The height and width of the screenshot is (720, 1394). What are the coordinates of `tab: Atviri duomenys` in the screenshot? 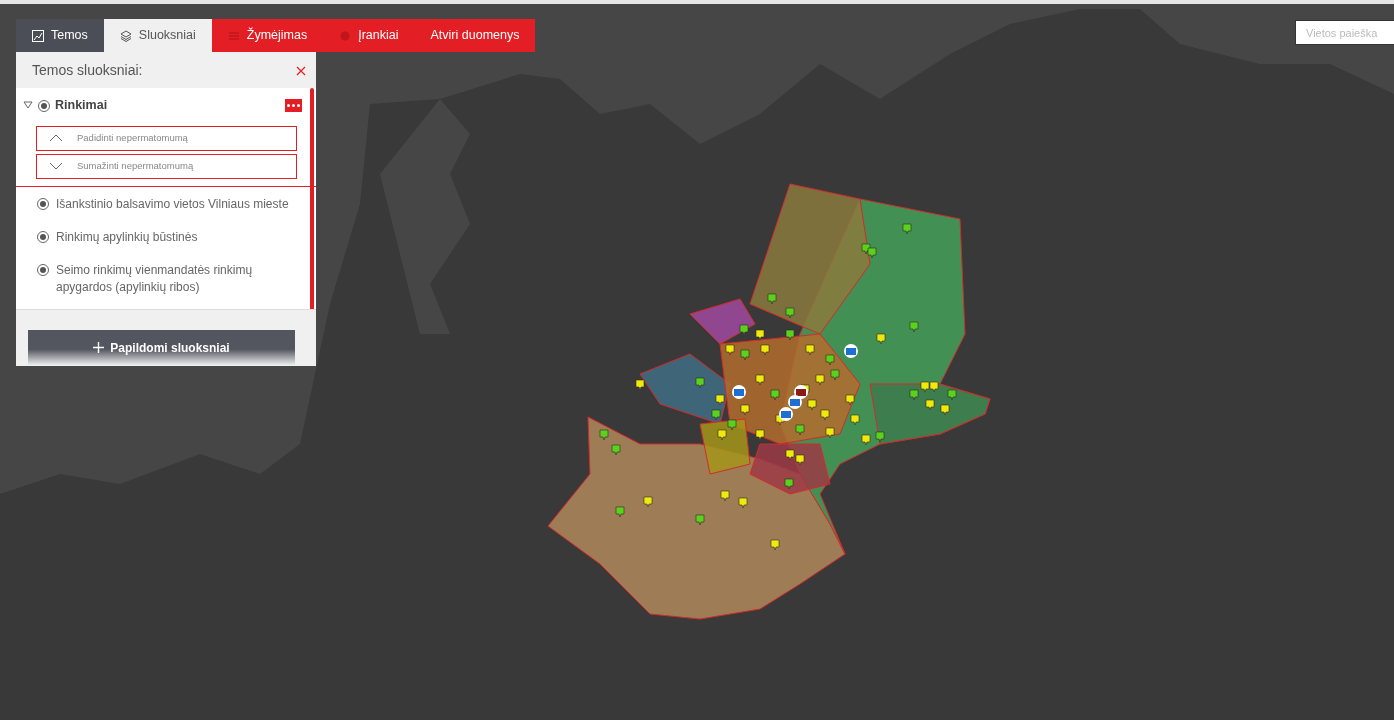 It's located at (475, 35).